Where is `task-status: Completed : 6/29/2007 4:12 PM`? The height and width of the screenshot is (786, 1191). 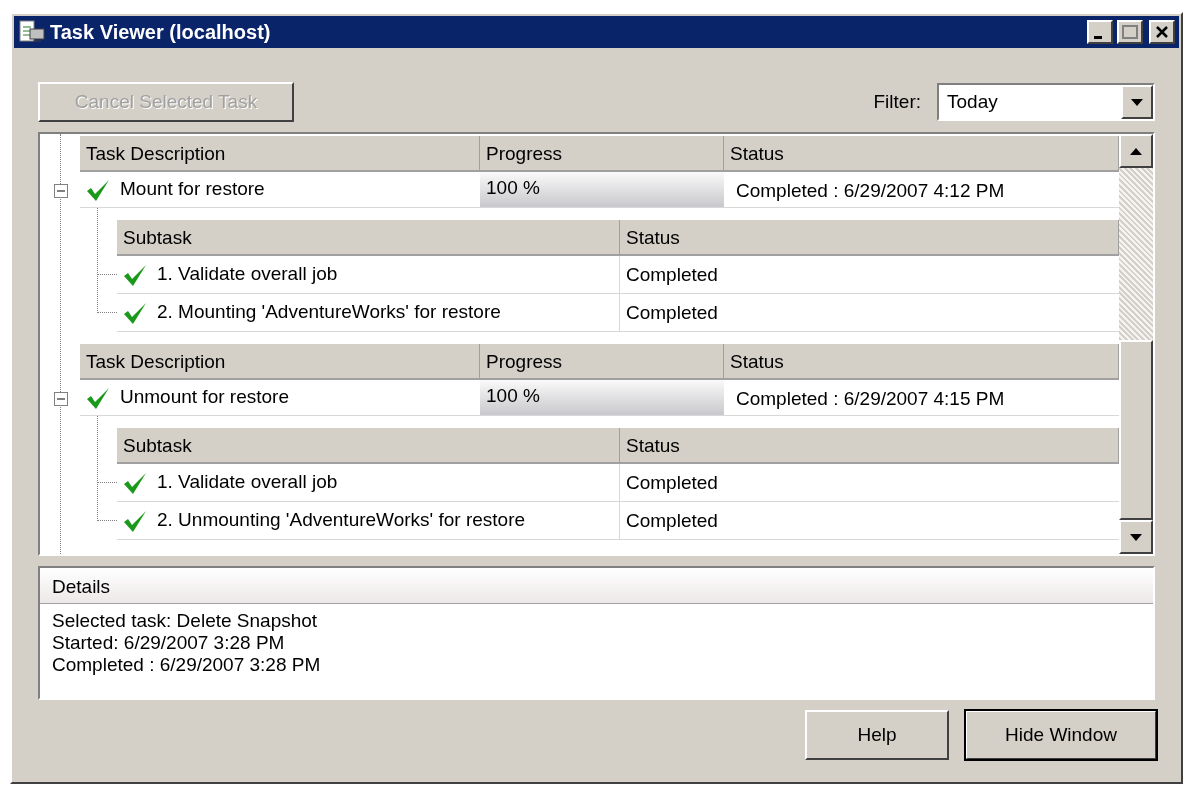 task-status: Completed : 6/29/2007 4:12 PM is located at coordinates (870, 191).